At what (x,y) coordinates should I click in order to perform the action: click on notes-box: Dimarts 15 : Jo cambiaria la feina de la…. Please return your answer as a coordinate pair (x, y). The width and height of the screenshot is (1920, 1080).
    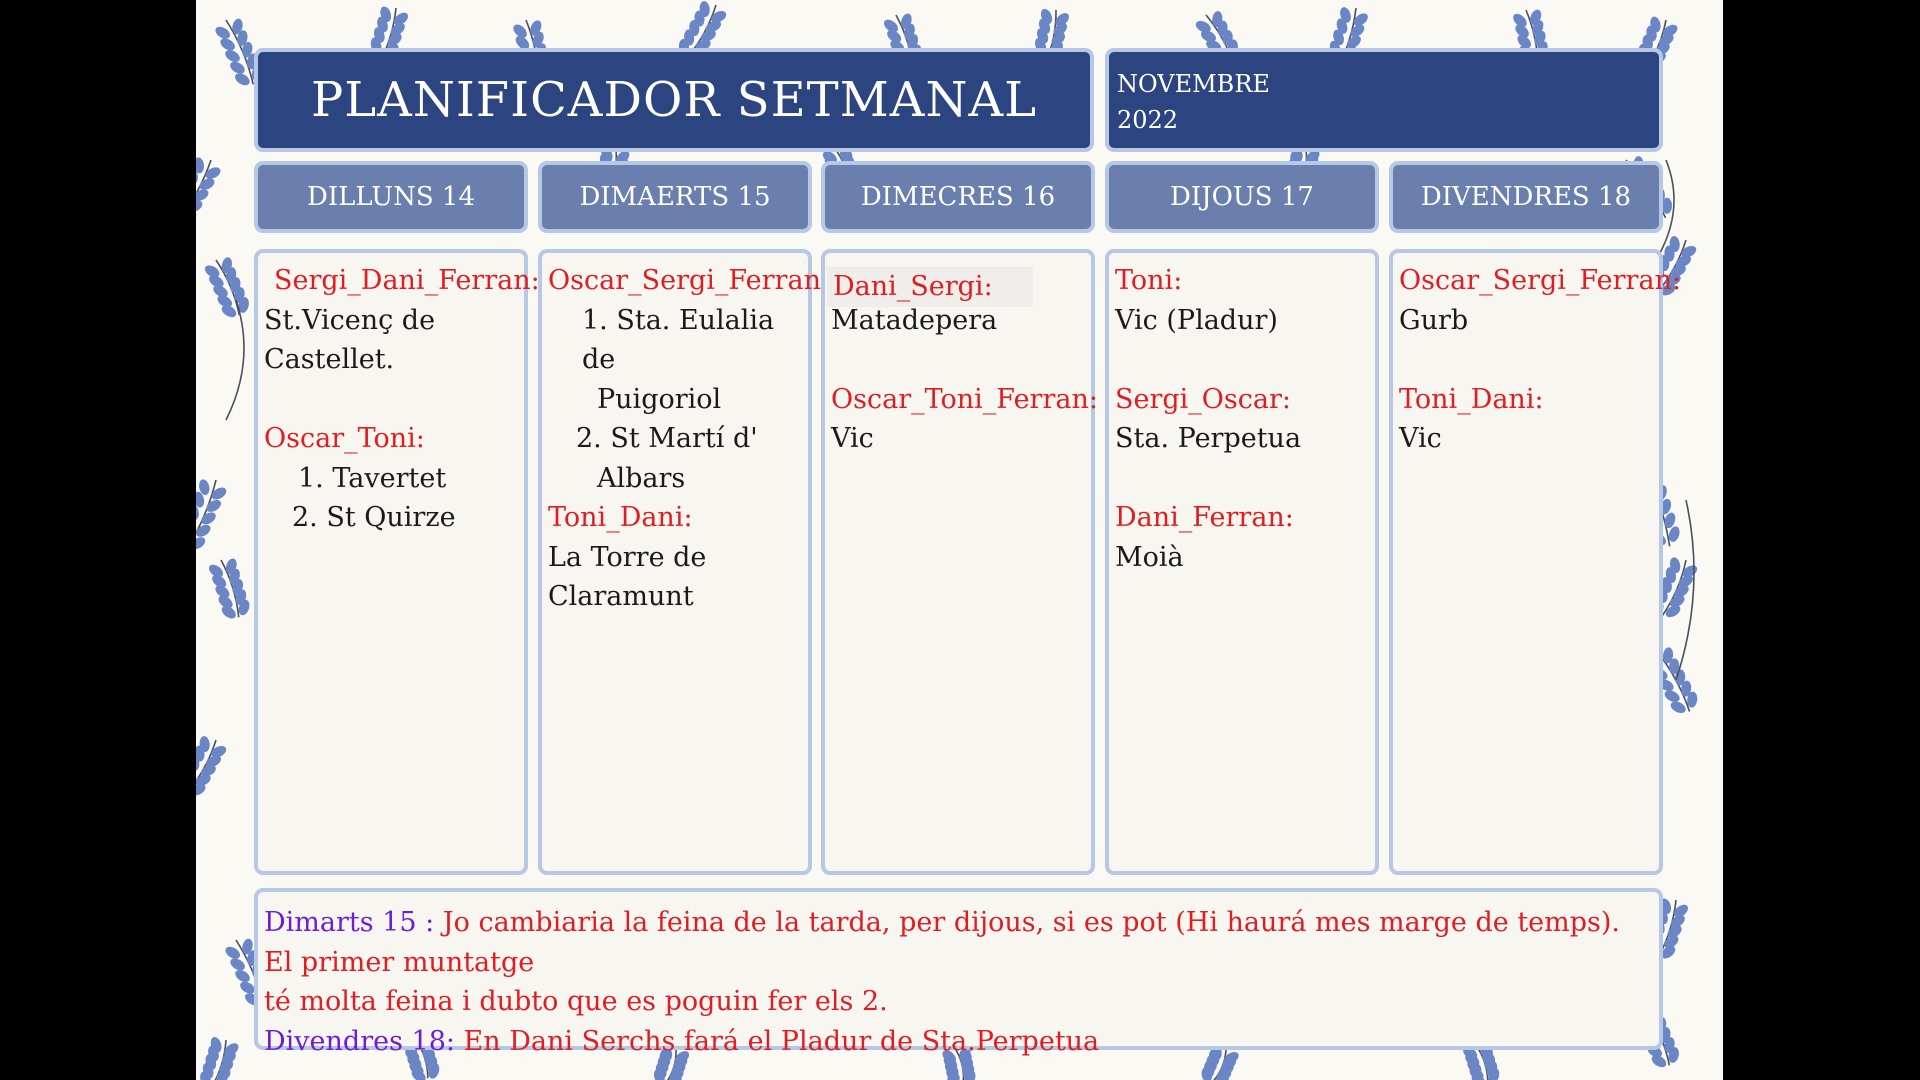
    Looking at the image, I should click on (958, 972).